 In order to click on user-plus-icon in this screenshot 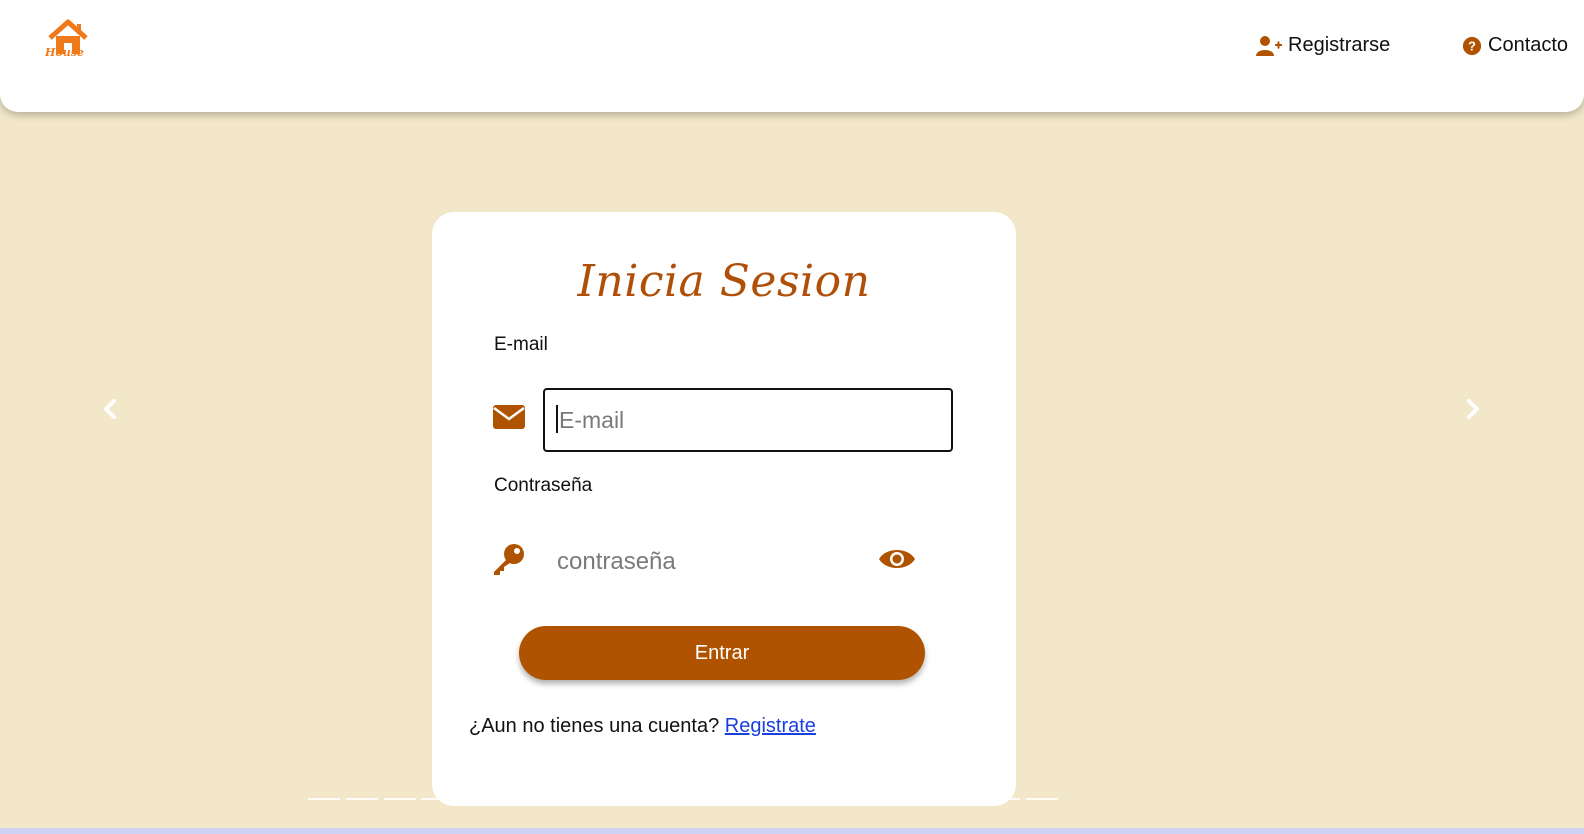, I will do `click(1269, 45)`.